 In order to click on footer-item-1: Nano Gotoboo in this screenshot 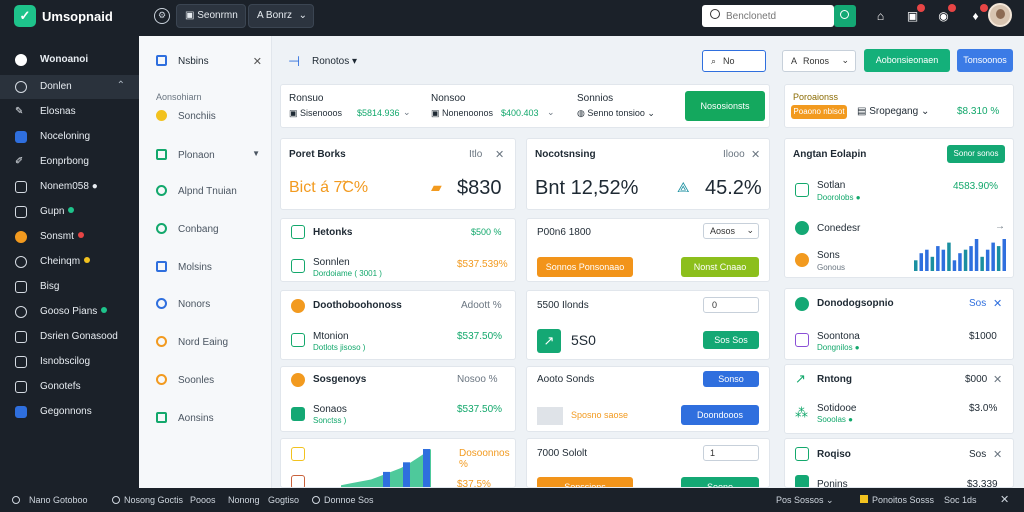, I will do `click(50, 500)`.